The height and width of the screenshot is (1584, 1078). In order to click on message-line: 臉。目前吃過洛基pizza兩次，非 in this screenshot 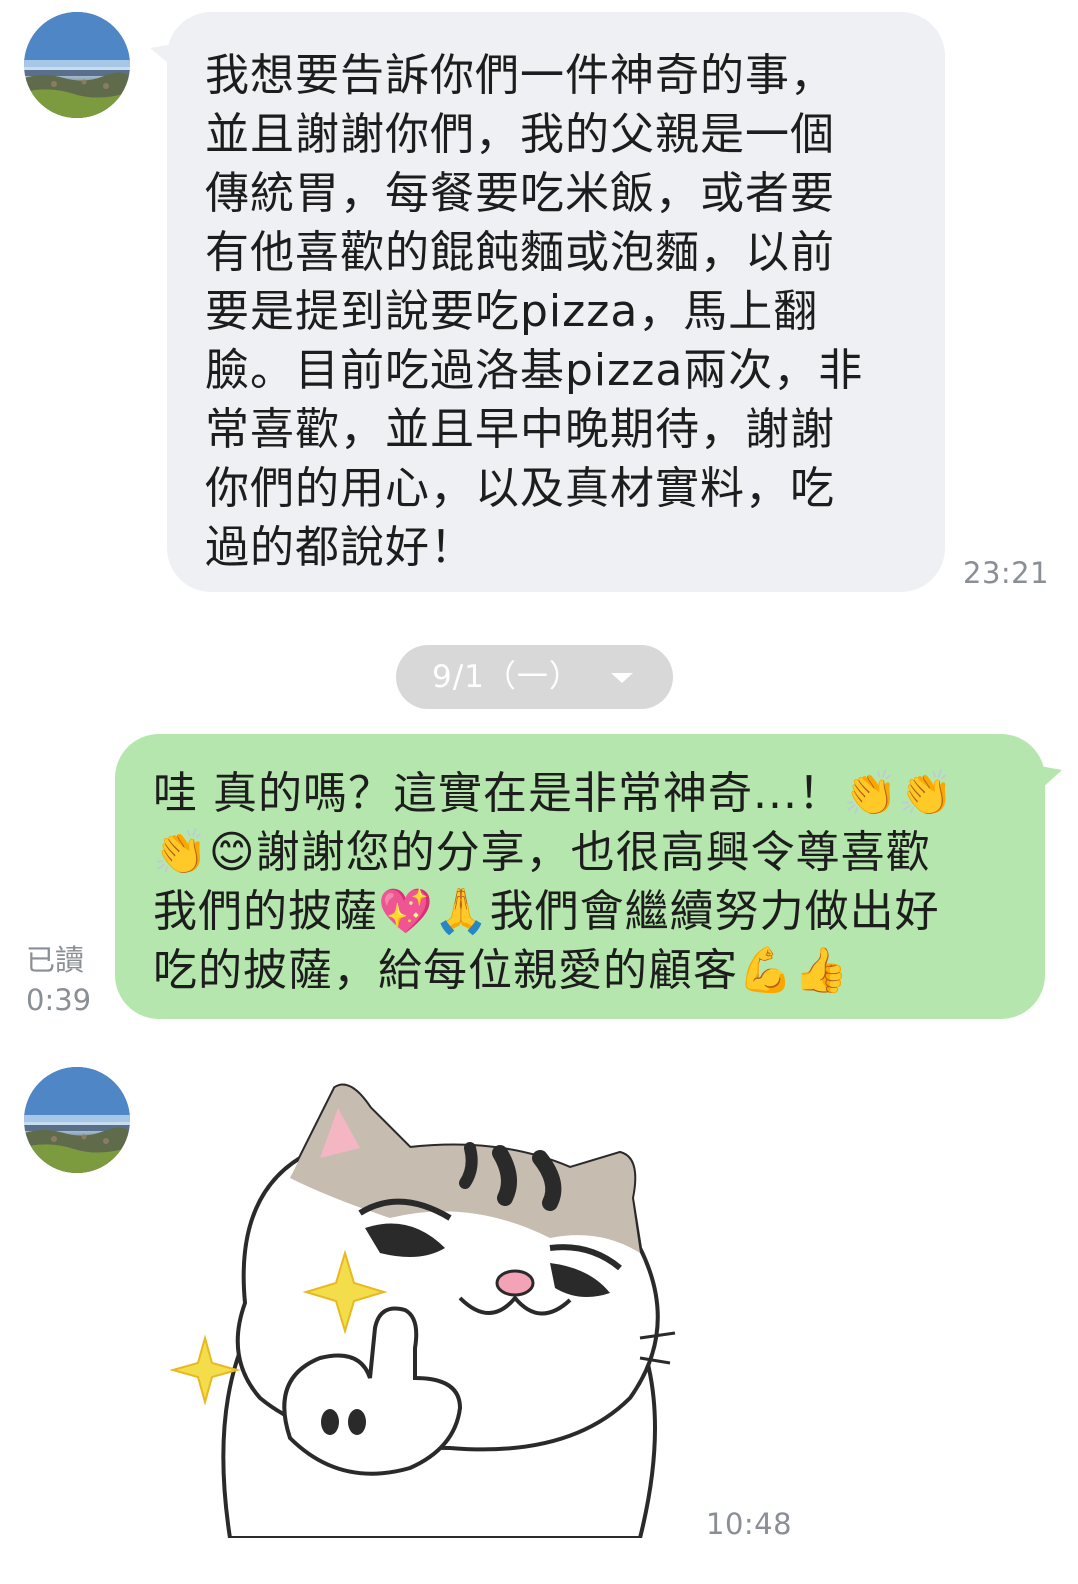, I will do `click(534, 370)`.